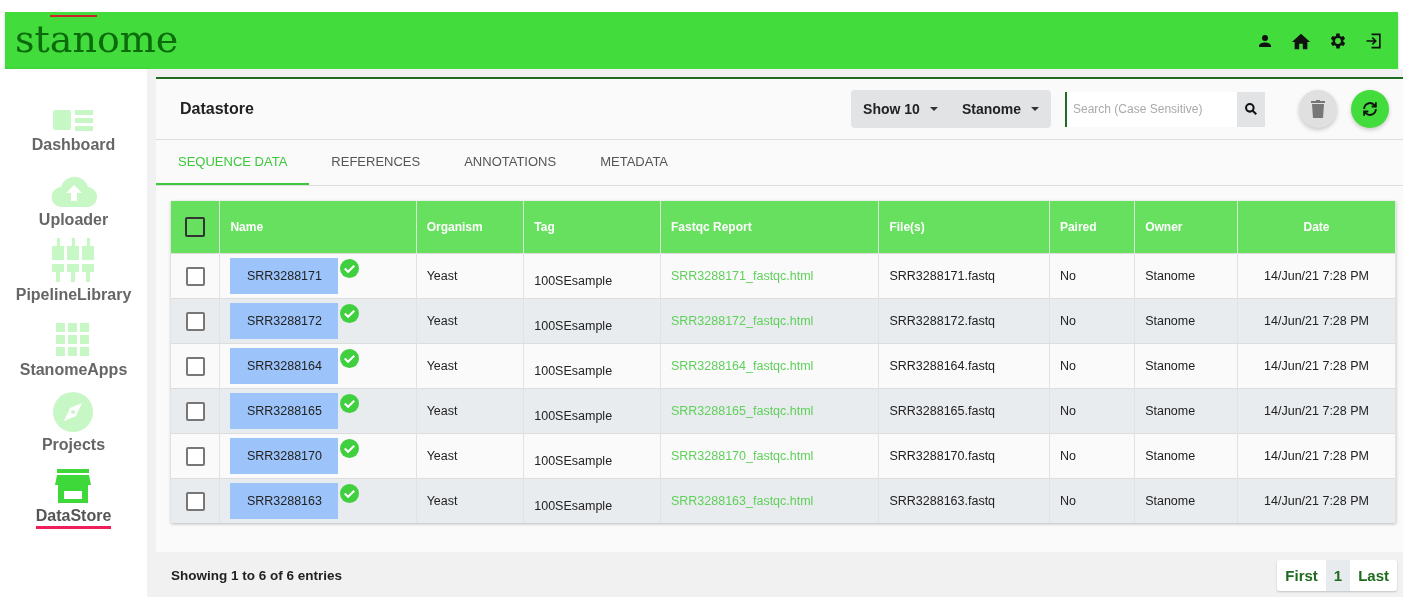 This screenshot has height=597, width=1403. Describe the element at coordinates (470, 227) in the screenshot. I see `column-header: Organism` at that location.